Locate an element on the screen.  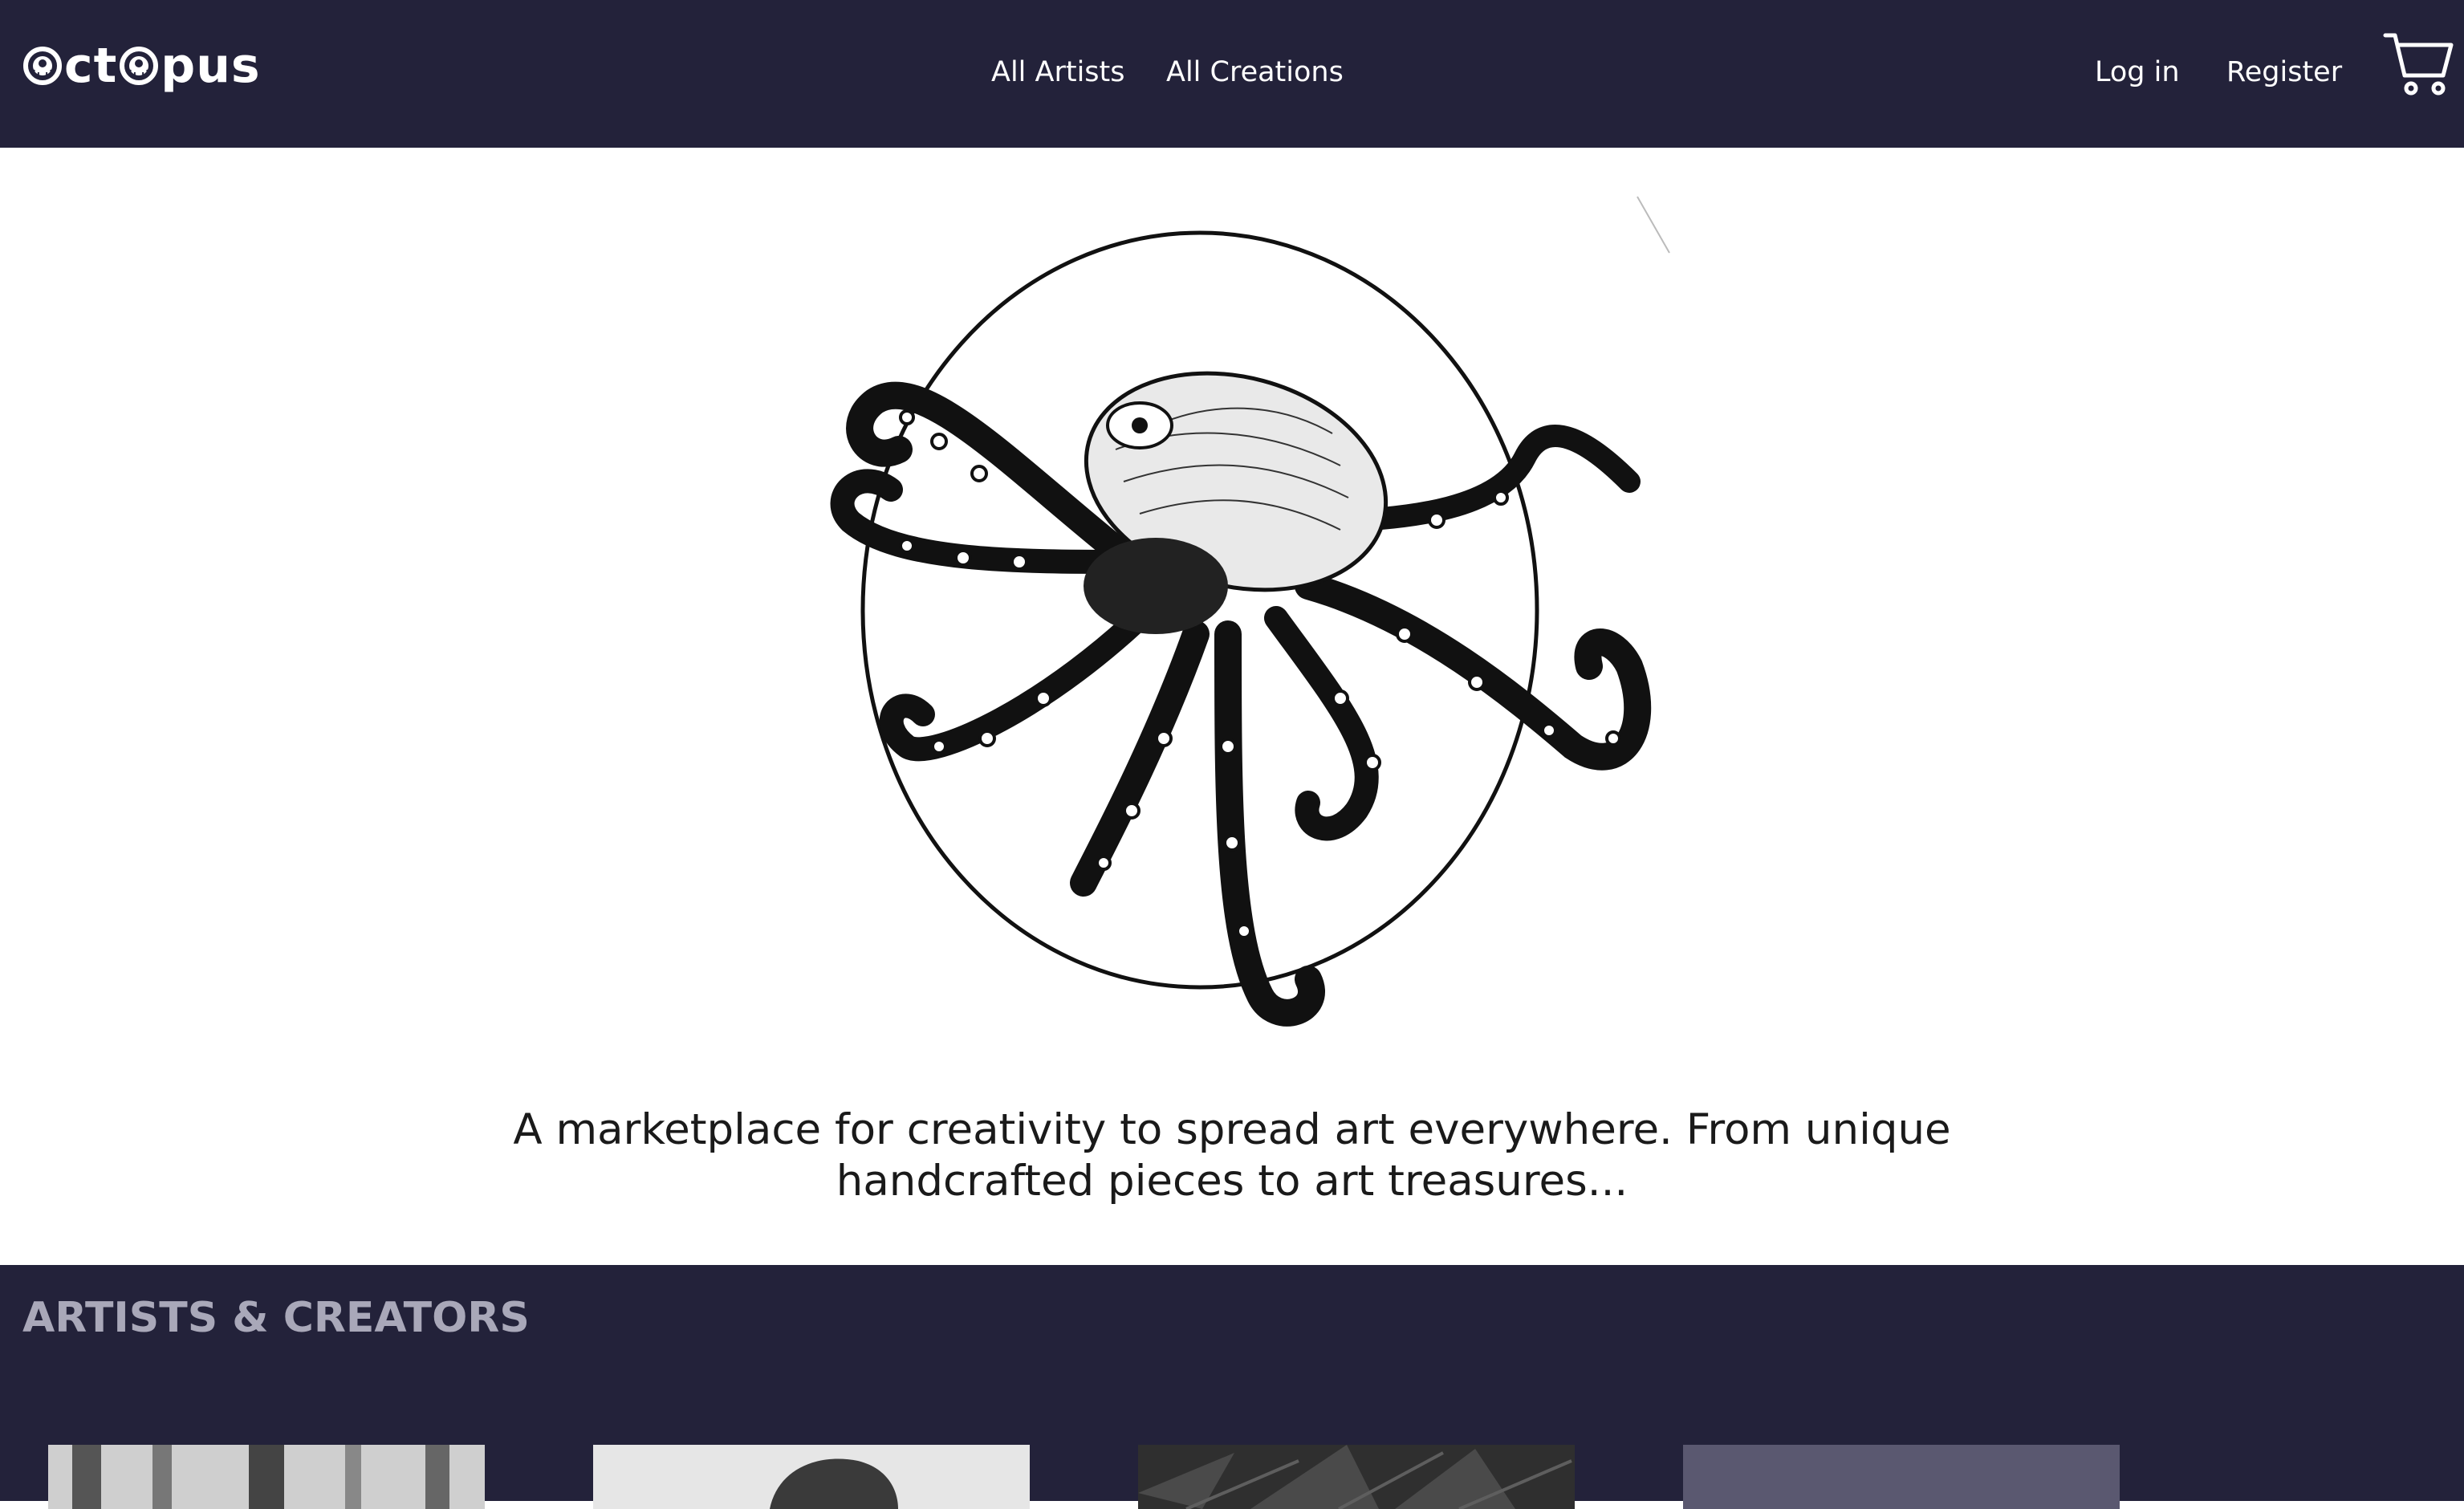
placeholder-photo is located at coordinates (1902, 1477).